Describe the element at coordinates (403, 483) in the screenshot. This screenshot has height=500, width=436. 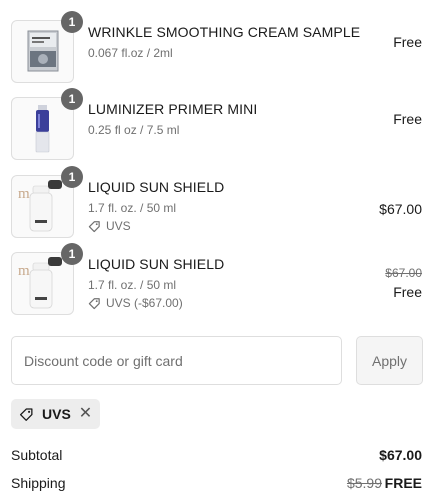
I see `shipping-value: FREE` at that location.